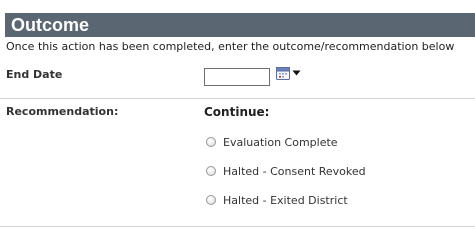 This screenshot has height=240, width=475. What do you see at coordinates (240, 25) in the screenshot?
I see `section-header: Outcome` at bounding box center [240, 25].